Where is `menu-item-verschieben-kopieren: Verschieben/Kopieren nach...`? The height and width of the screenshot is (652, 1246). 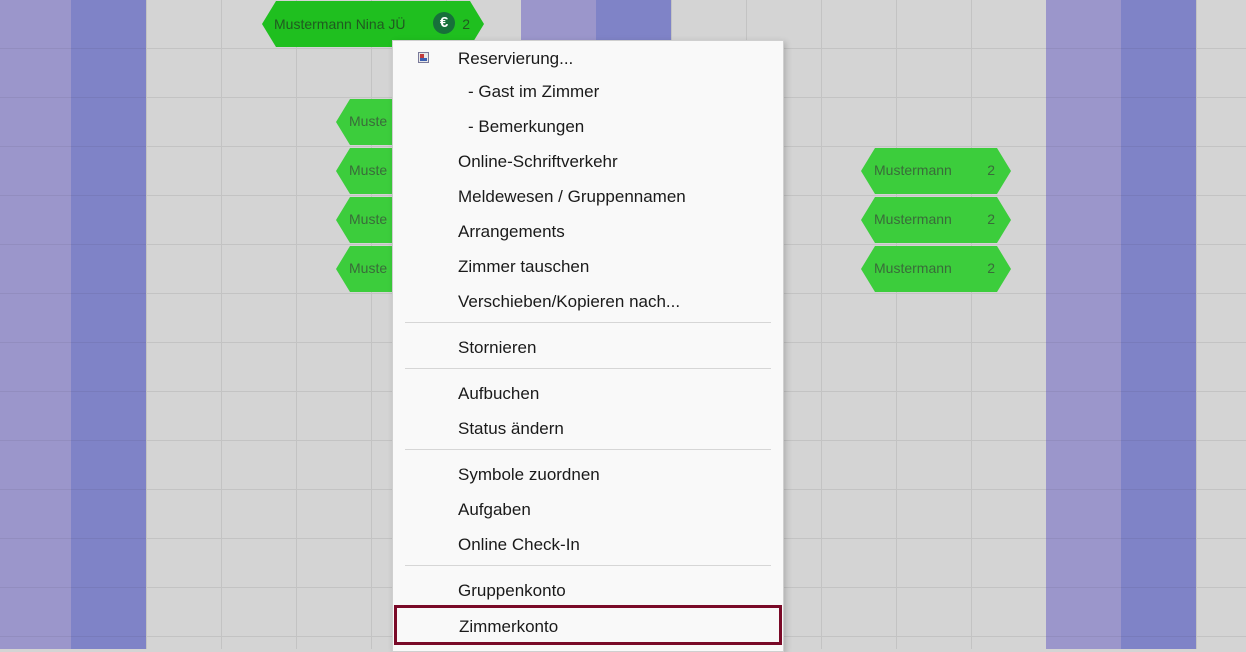 menu-item-verschieben-kopieren: Verschieben/Kopieren nach... is located at coordinates (588, 301).